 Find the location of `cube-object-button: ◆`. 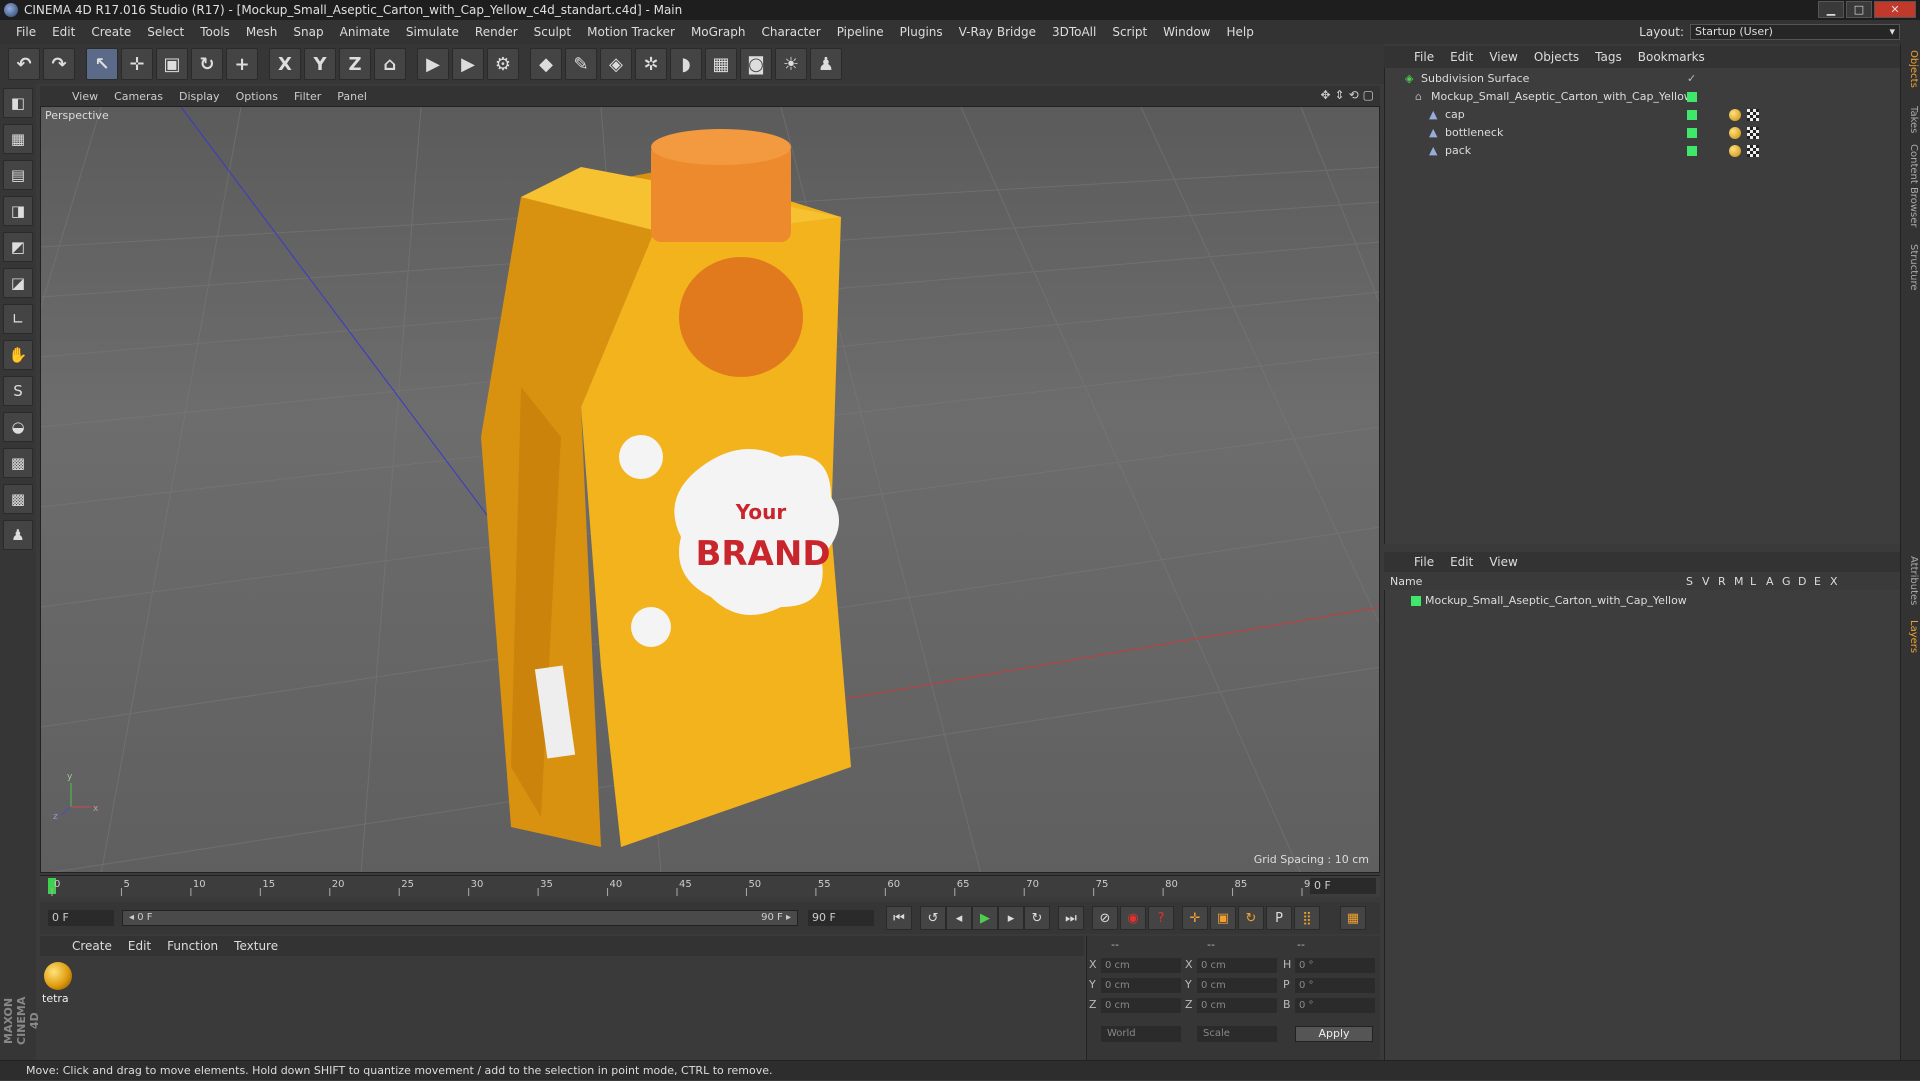

cube-object-button: ◆ is located at coordinates (546, 64).